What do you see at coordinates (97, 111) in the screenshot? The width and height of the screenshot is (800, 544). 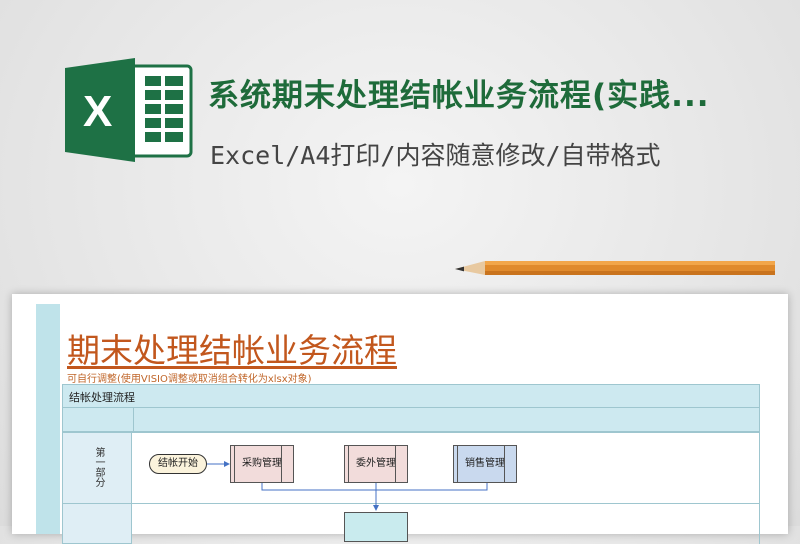 I see `excel-letter: X` at bounding box center [97, 111].